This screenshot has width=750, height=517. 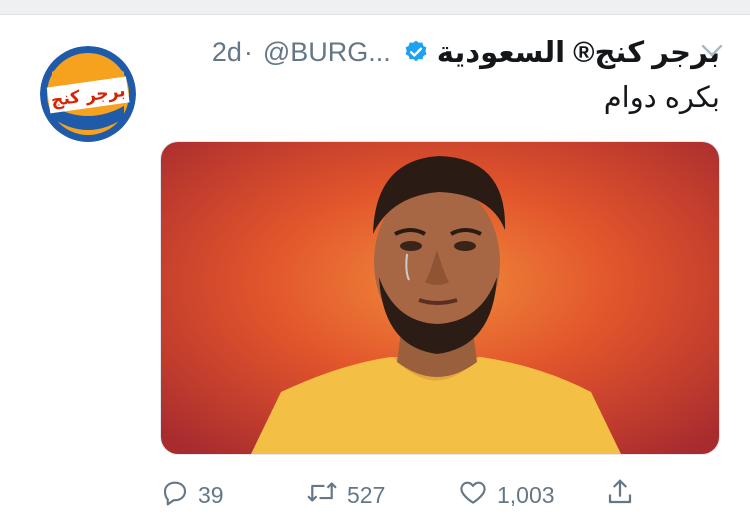 What do you see at coordinates (526, 494) in the screenshot?
I see `like-count: 1,003` at bounding box center [526, 494].